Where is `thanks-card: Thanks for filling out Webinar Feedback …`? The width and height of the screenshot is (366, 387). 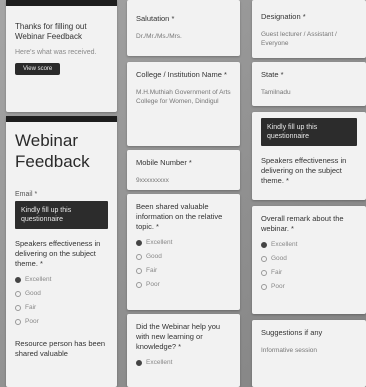 thanks-card: Thanks for filling out Webinar Feedback … is located at coordinates (61, 56).